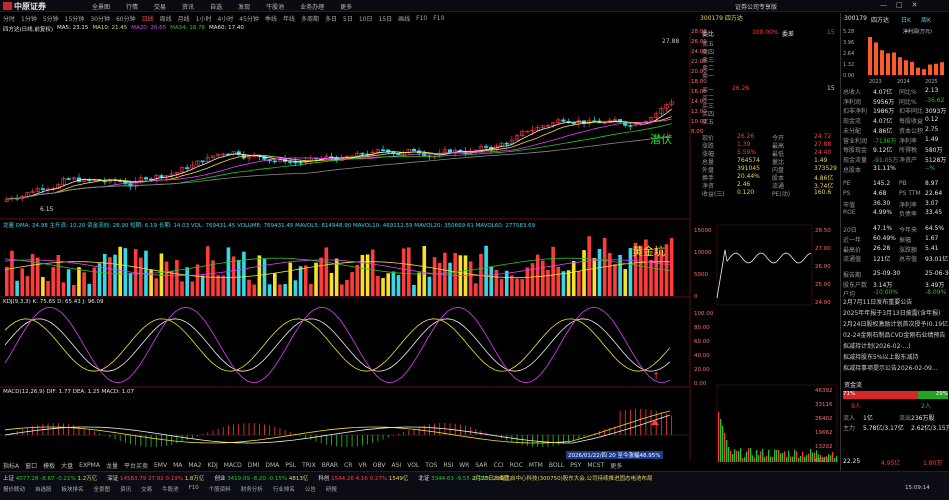  Describe the element at coordinates (160, 465) in the screenshot. I see `indicator-tab-7: EMV` at that location.